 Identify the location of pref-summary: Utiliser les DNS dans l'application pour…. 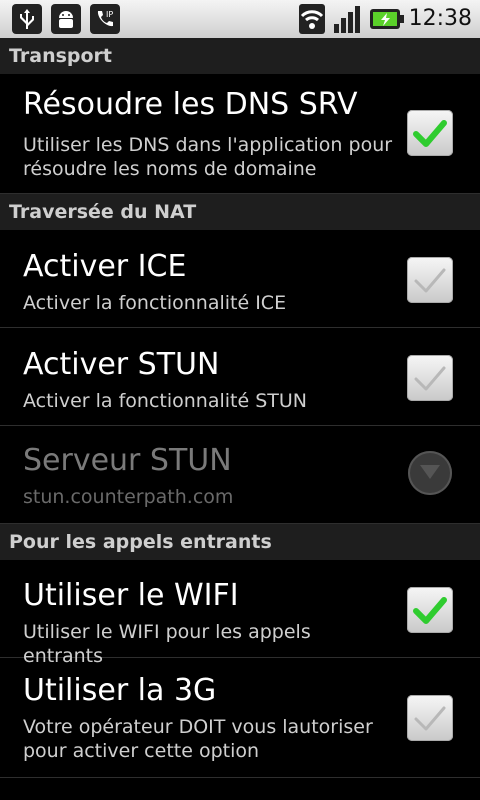
(208, 157).